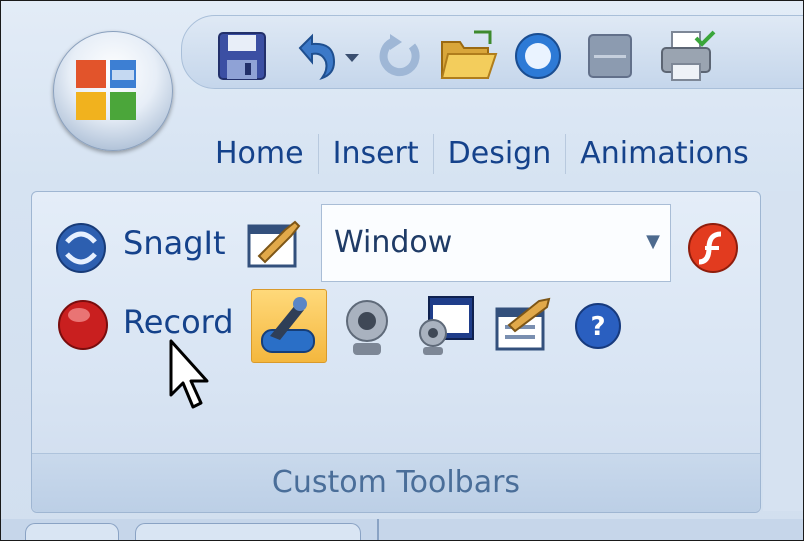  I want to click on help-icon: ?, so click(598, 328).